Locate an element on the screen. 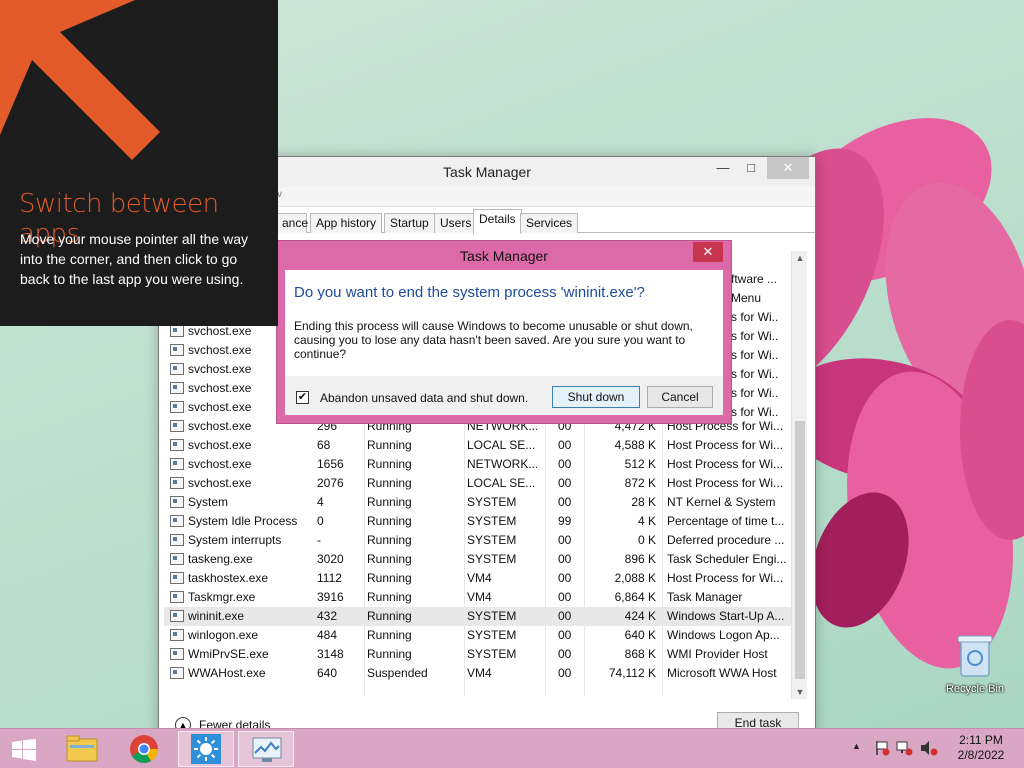 The height and width of the screenshot is (768, 1024). windows-start-icon is located at coordinates (24, 750).